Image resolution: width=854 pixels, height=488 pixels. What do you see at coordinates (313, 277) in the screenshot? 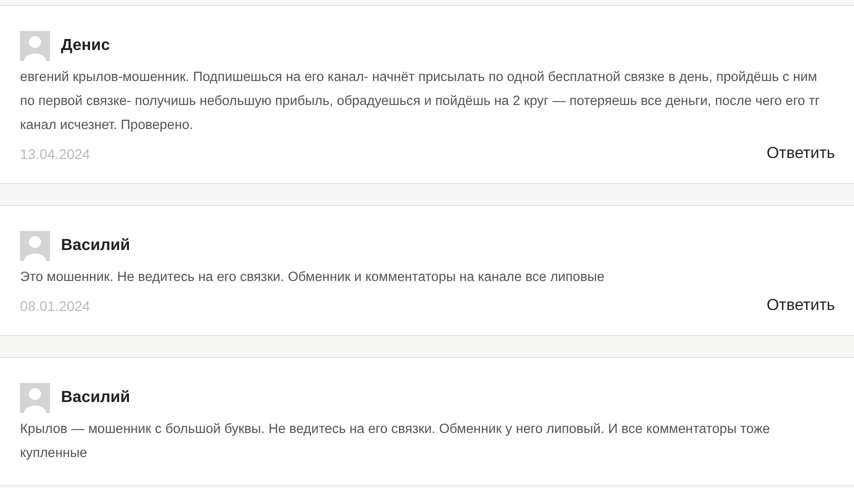
I see `comment-text: Это мошенник. Не ведитесь на его связки. Обменник и комментаторы на канале все липовые` at bounding box center [313, 277].